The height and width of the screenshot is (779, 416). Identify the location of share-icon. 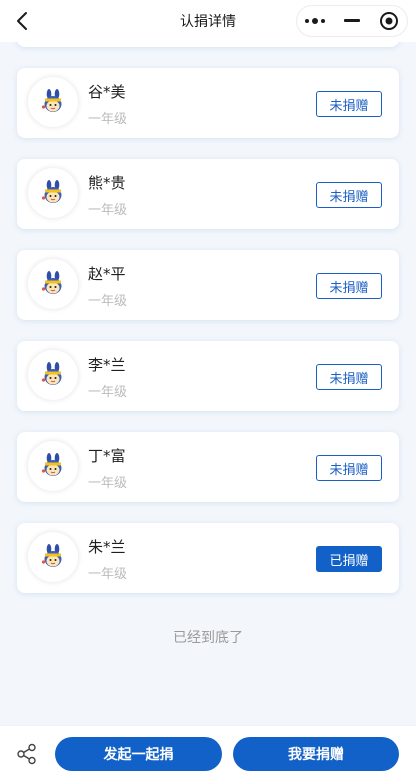
(27, 754).